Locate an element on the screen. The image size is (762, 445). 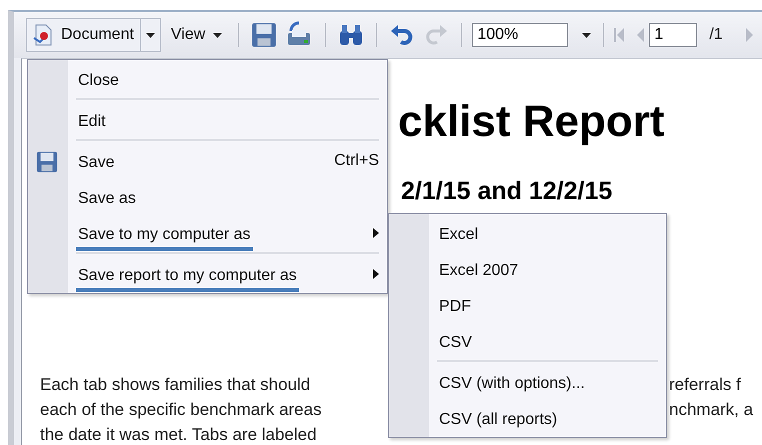
view-button: View is located at coordinates (196, 35).